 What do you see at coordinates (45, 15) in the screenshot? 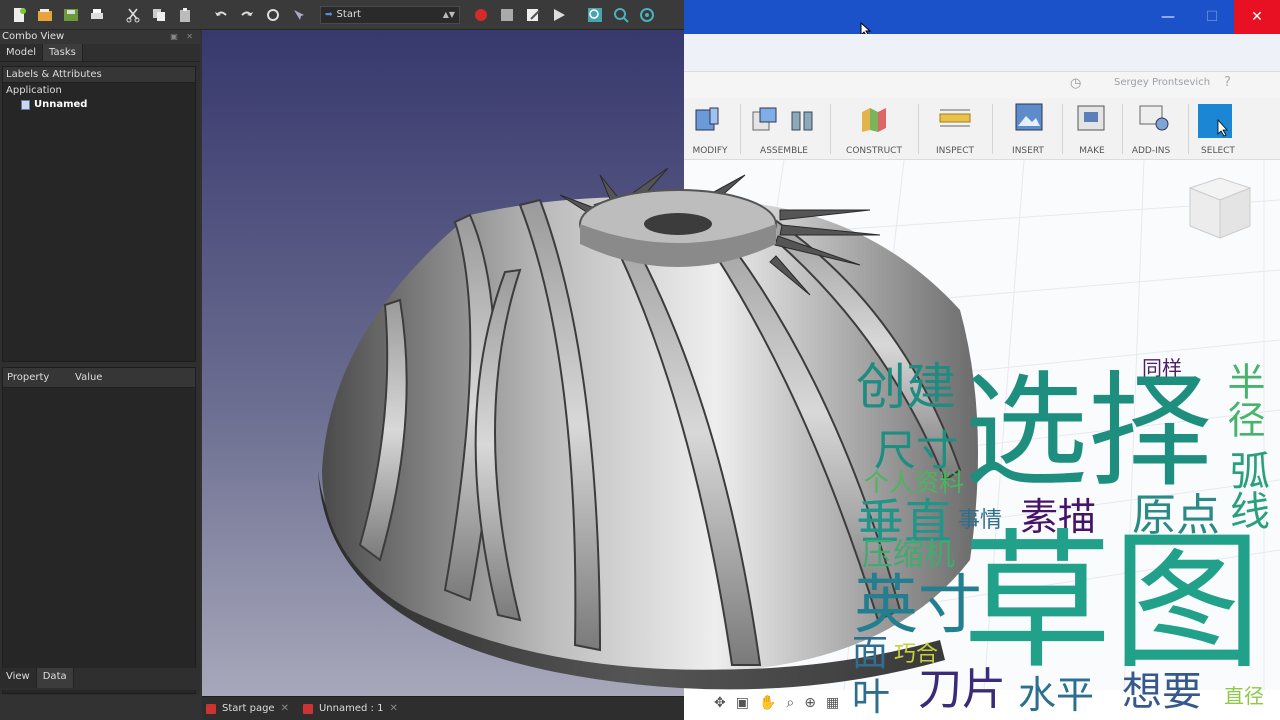
I see `open-icon` at bounding box center [45, 15].